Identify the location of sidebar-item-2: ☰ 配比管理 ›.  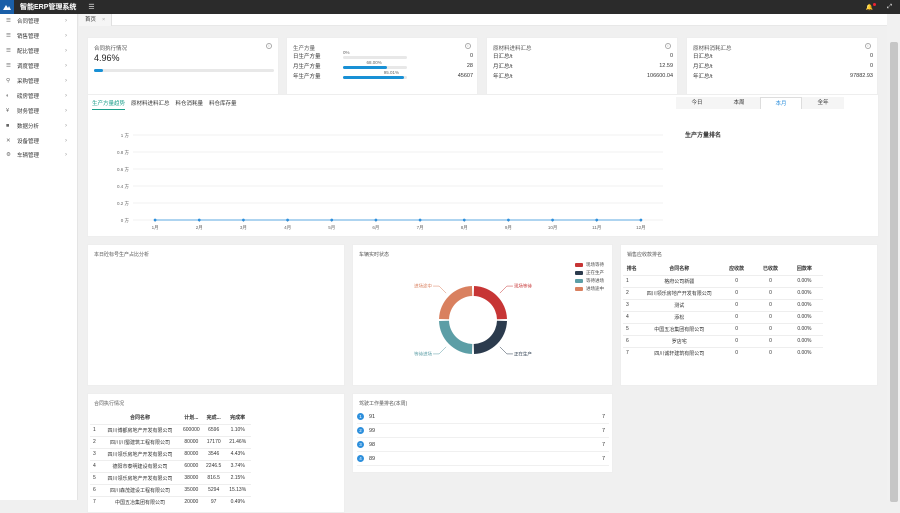
(38, 51).